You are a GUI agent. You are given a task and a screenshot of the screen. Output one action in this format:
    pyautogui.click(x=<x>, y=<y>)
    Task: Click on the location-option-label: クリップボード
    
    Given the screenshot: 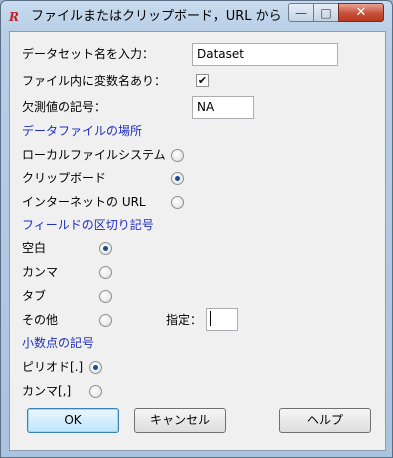 What is the action you would take?
    pyautogui.click(x=64, y=178)
    